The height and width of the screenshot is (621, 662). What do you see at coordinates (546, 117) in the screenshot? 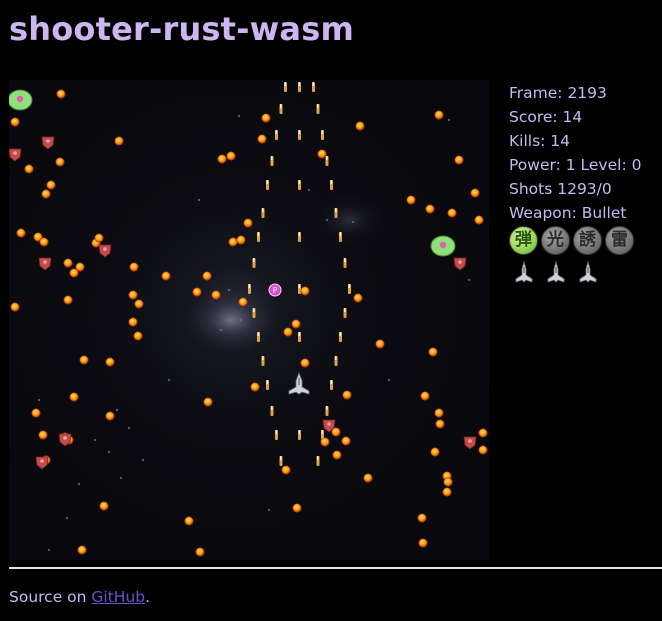
I see `score-display: Score: 14` at bounding box center [546, 117].